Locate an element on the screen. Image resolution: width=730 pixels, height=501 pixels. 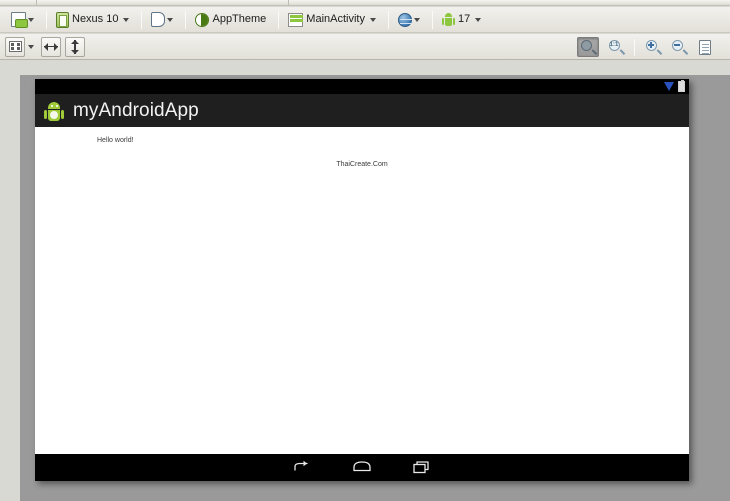
nav-recents-button is located at coordinates (422, 468).